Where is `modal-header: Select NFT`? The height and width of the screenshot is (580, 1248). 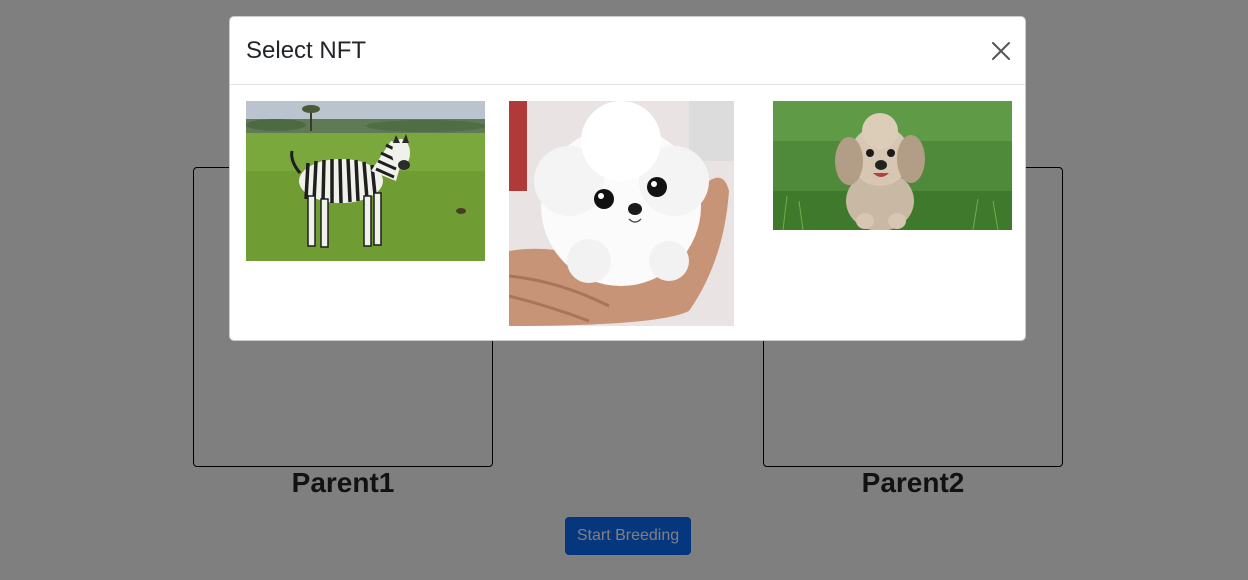 modal-header: Select NFT is located at coordinates (627, 51).